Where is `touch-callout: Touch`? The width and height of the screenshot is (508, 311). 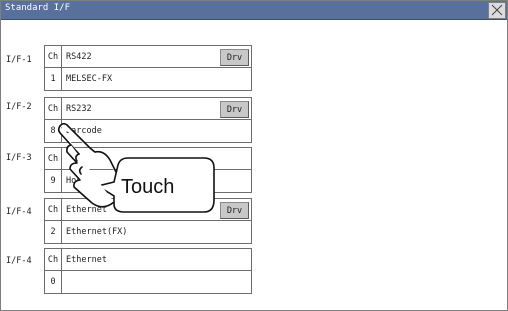
touch-callout: Touch is located at coordinates (148, 187).